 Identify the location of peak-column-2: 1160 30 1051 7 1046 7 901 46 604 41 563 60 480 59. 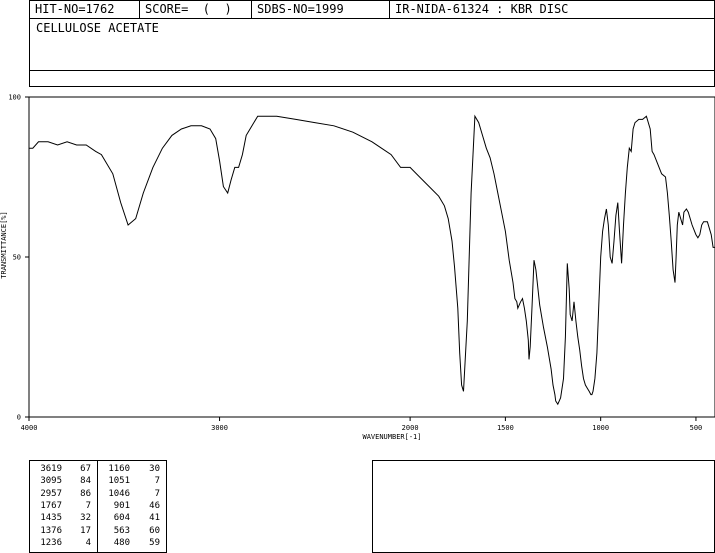
(132, 506).